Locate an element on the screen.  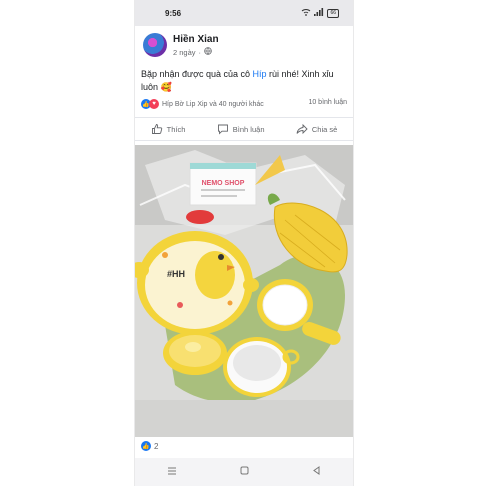
reaction-names: Híp Bờ Lip Xip và 40 người khác is located at coordinates (213, 104).